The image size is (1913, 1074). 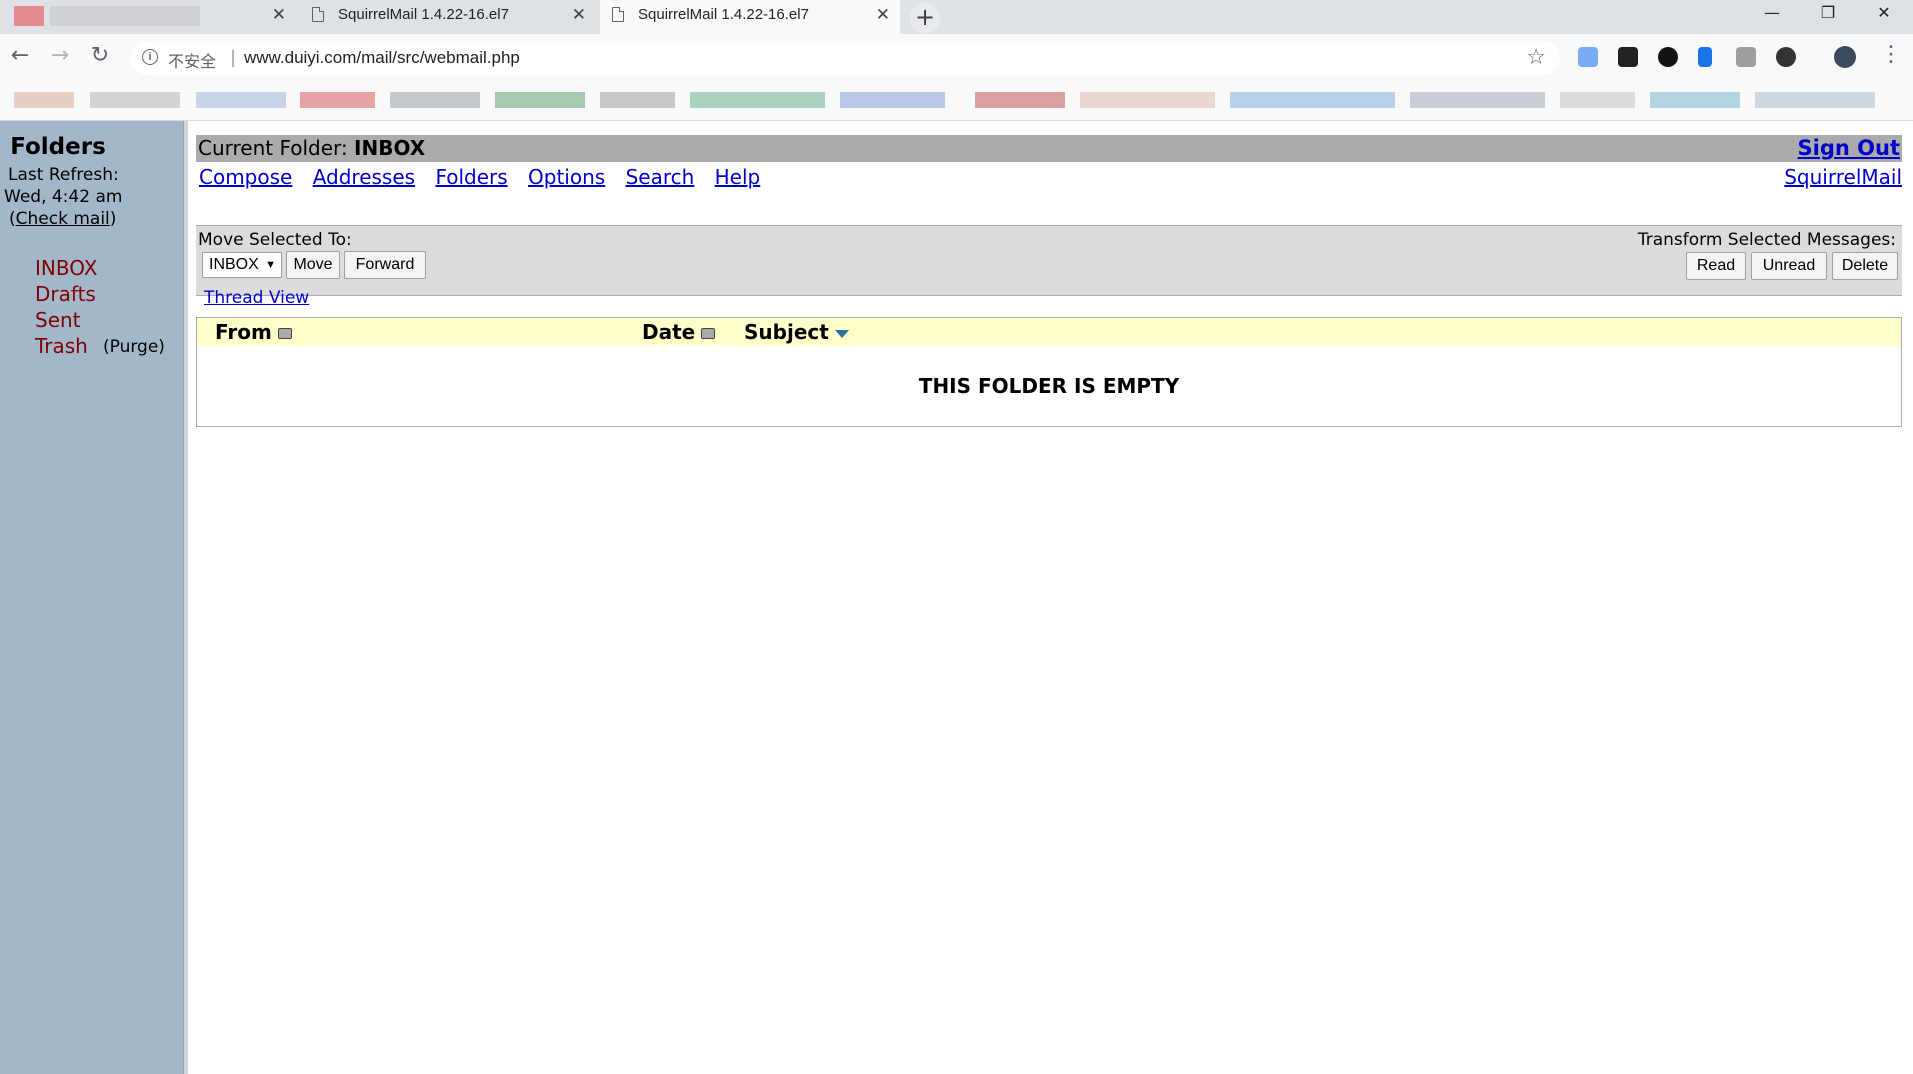 I want to click on url-text: www.duiyi.com/mail/src/webmail.php, so click(x=382, y=58).